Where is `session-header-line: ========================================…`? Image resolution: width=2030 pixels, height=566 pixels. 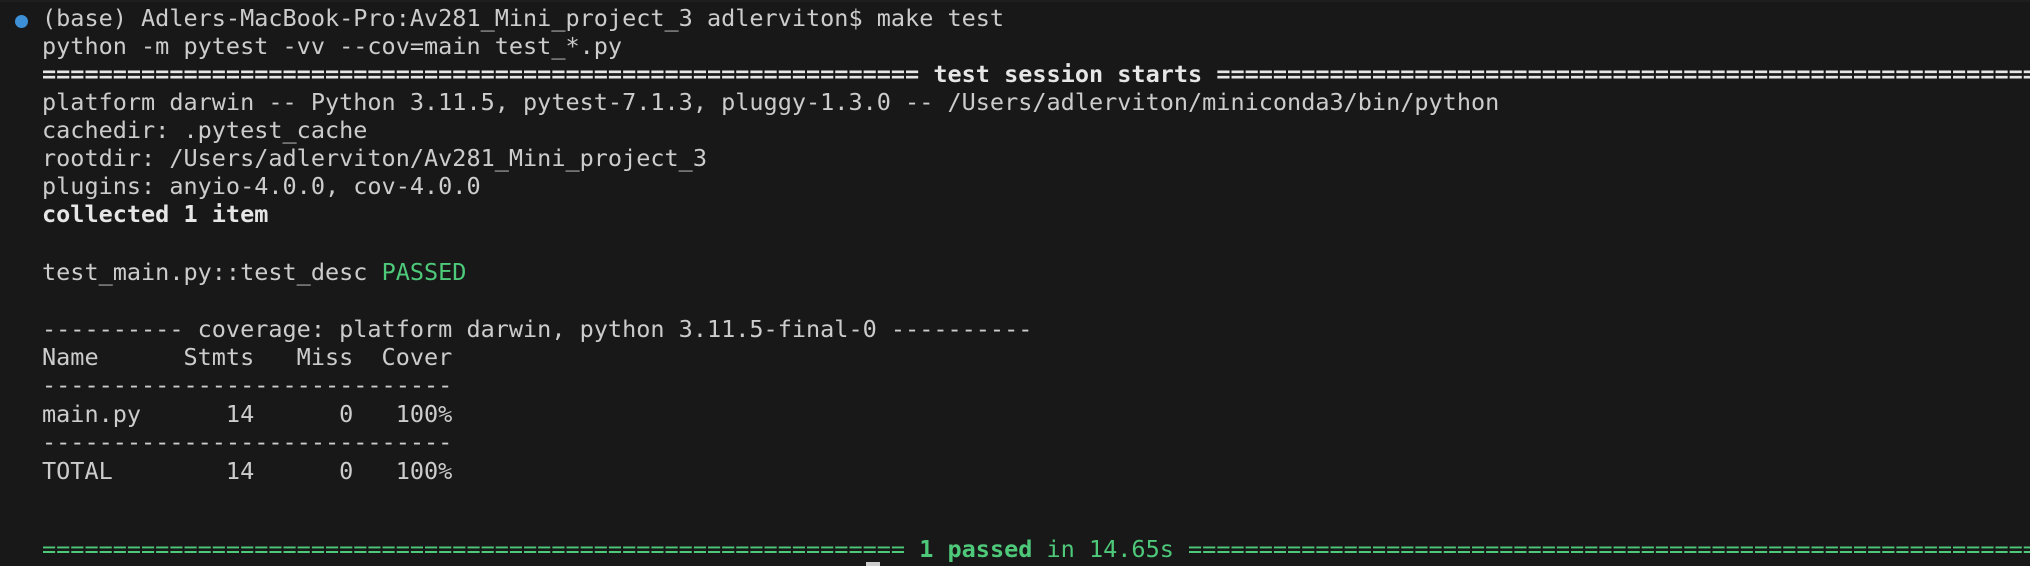 session-header-line: ========================================… is located at coordinates (1036, 74).